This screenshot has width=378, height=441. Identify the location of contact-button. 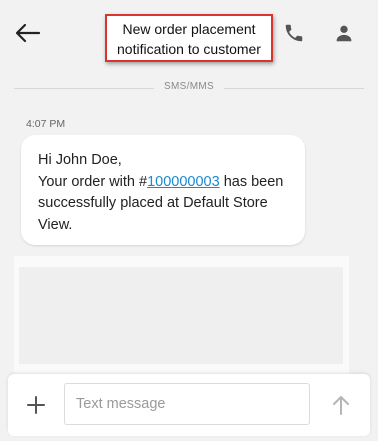
(344, 33).